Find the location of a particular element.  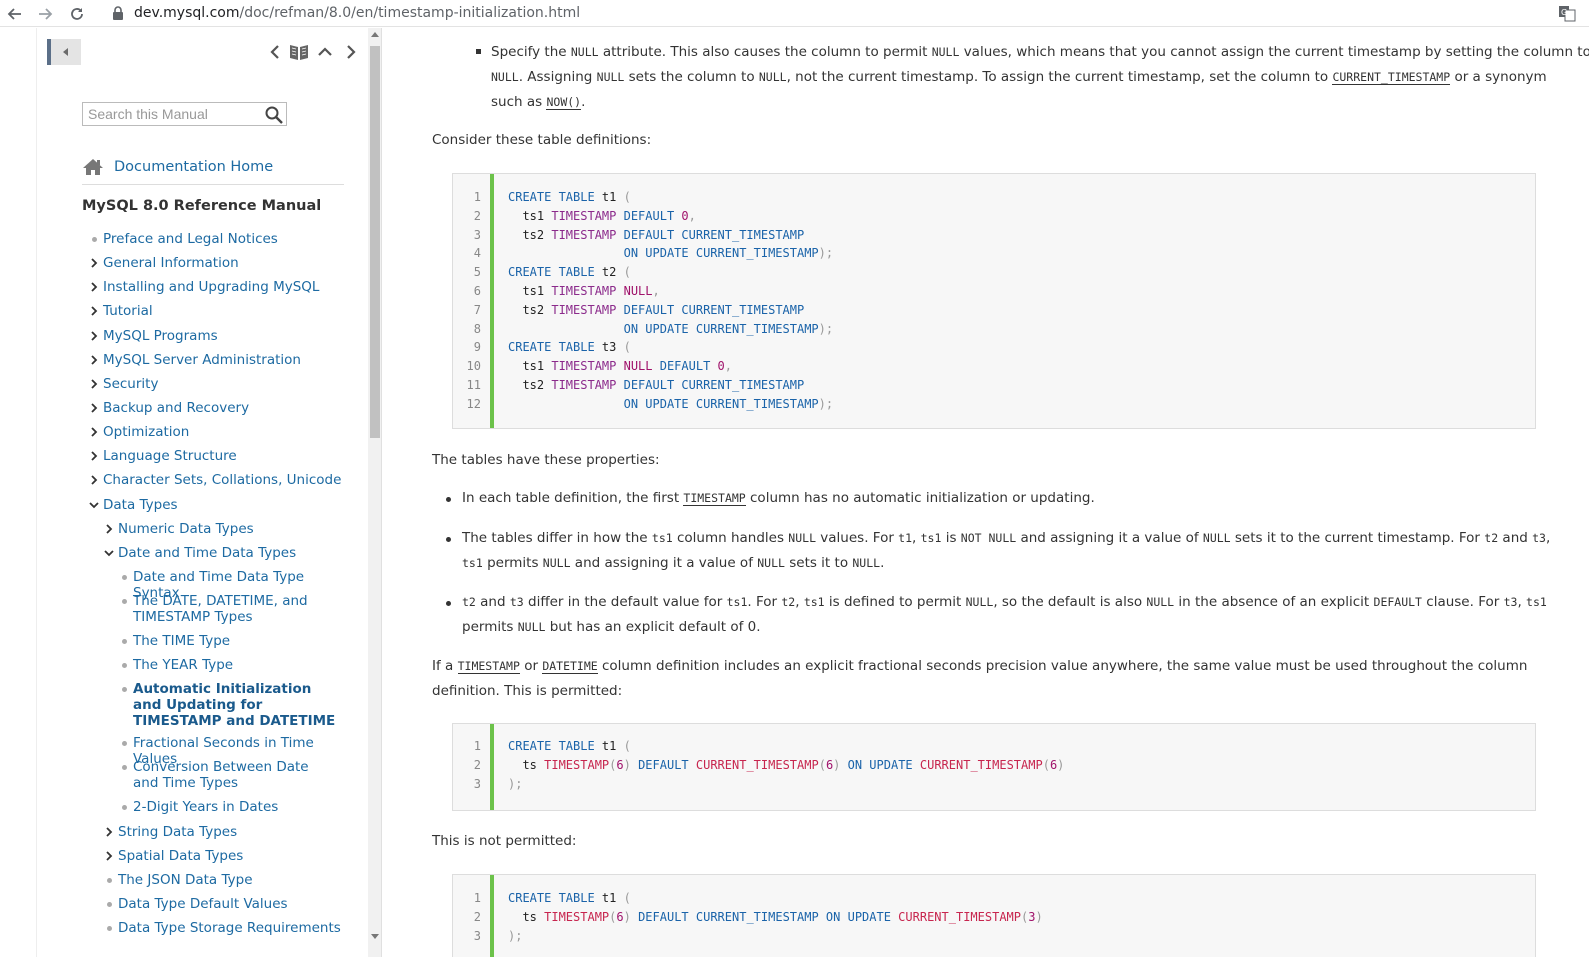

line-number: 2 is located at coordinates (477, 215).